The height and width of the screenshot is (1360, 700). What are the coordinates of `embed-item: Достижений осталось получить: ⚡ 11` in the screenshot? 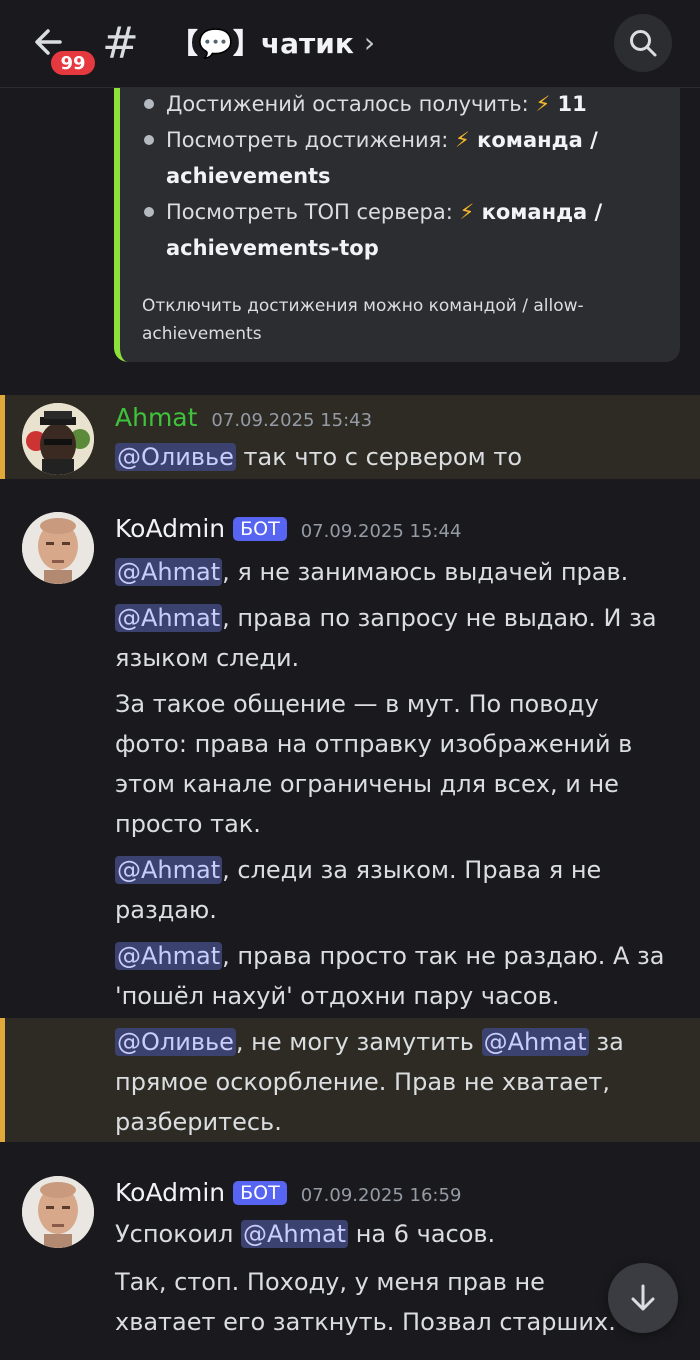 It's located at (401, 104).